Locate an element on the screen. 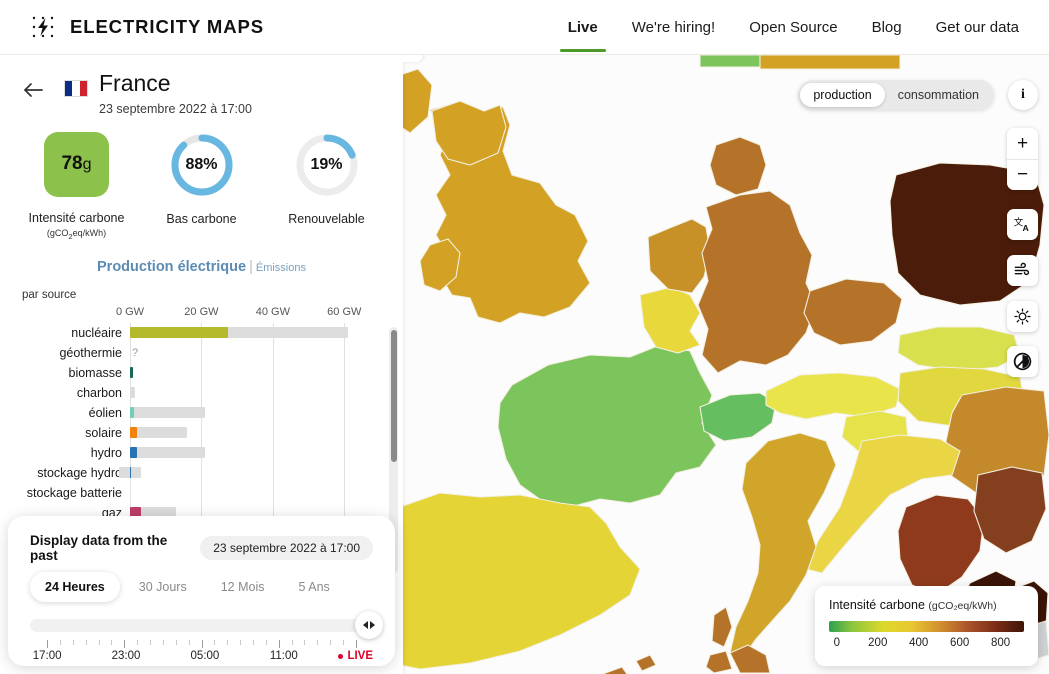  arrow-left-icon is located at coordinates (365, 625).